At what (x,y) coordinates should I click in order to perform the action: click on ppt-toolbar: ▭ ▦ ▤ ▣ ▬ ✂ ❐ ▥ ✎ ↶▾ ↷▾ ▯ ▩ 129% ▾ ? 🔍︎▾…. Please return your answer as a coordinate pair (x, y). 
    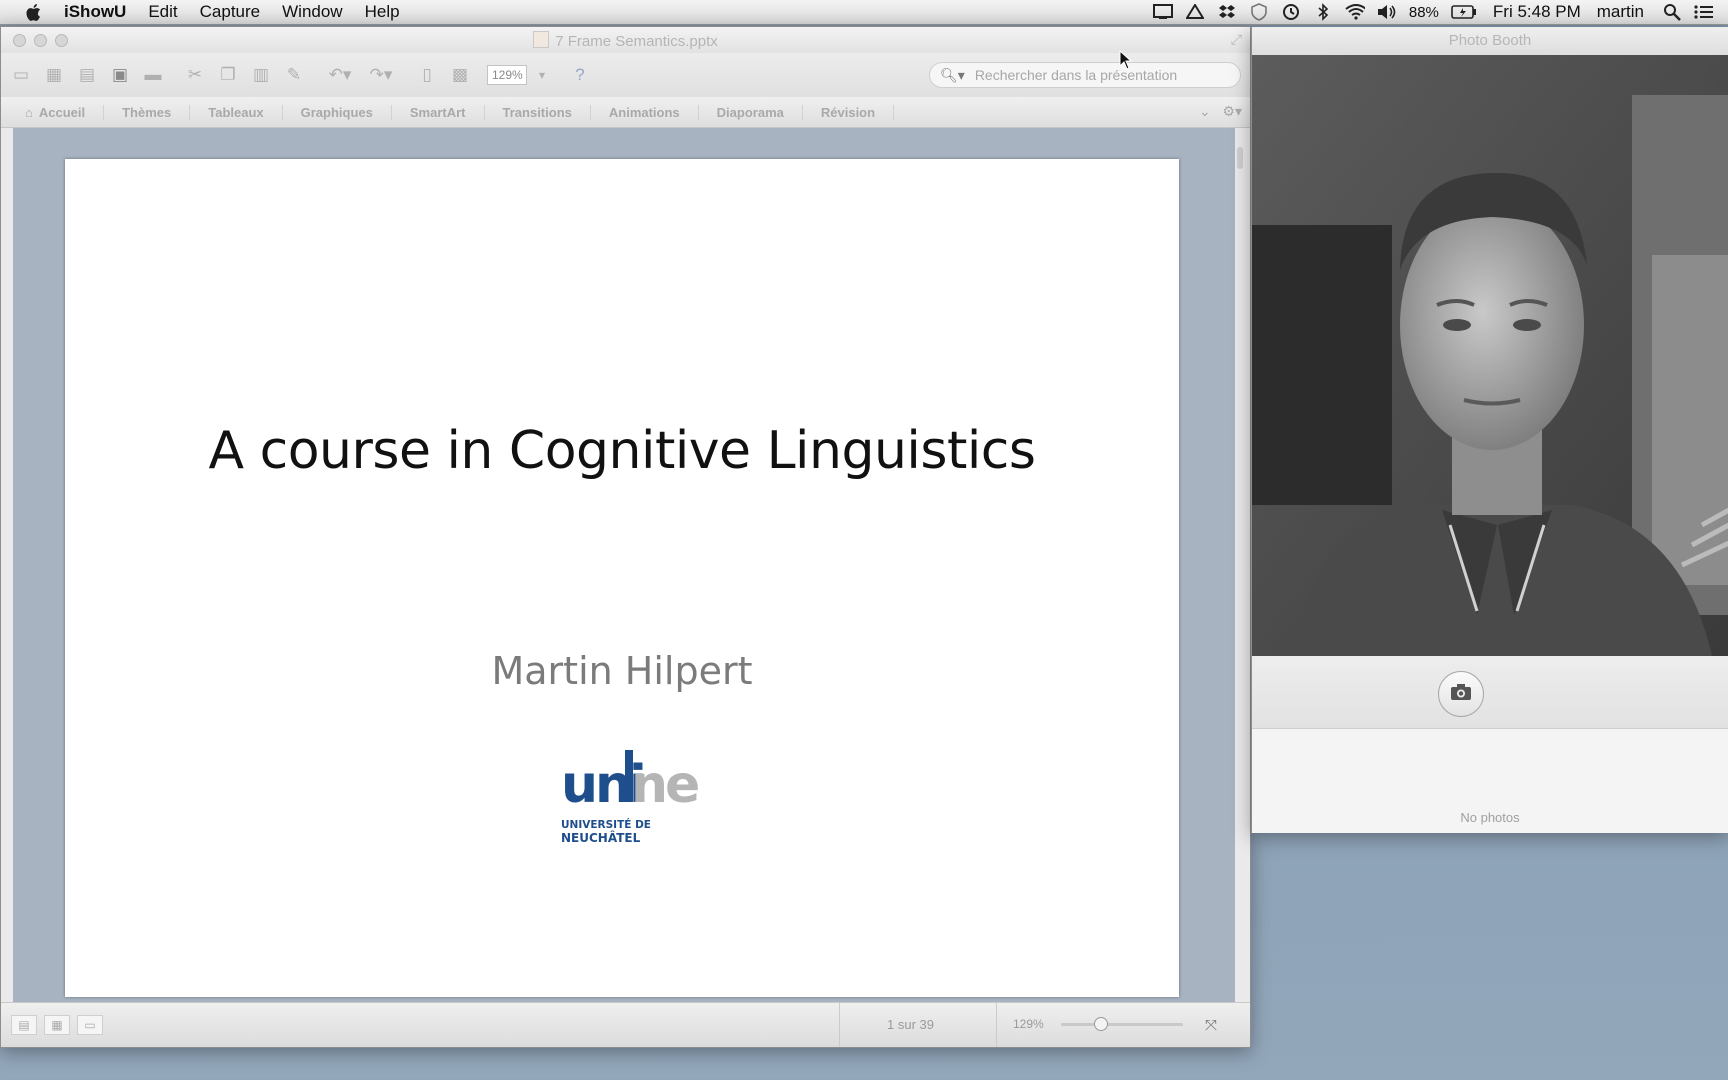
    Looking at the image, I should click on (625, 75).